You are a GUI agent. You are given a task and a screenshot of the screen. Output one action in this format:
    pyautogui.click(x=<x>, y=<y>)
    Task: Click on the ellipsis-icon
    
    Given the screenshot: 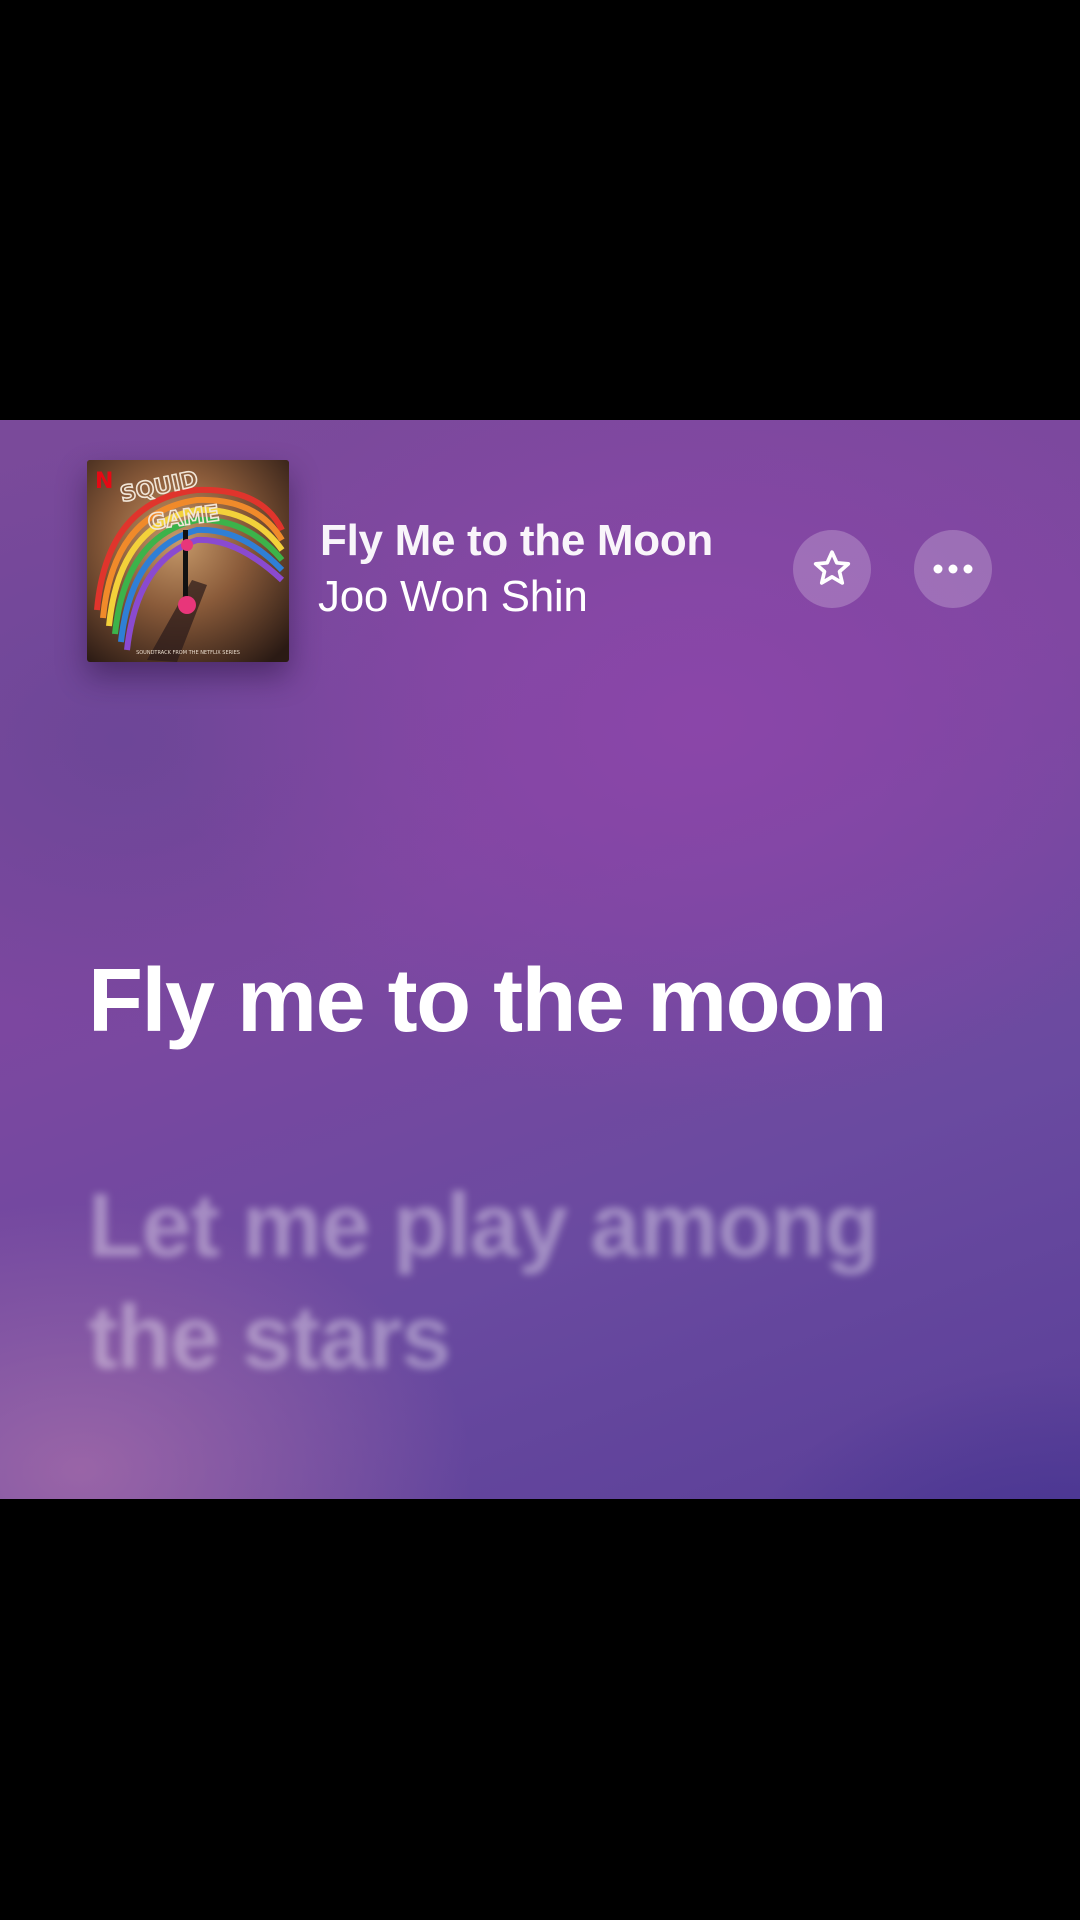 What is the action you would take?
    pyautogui.click(x=953, y=569)
    